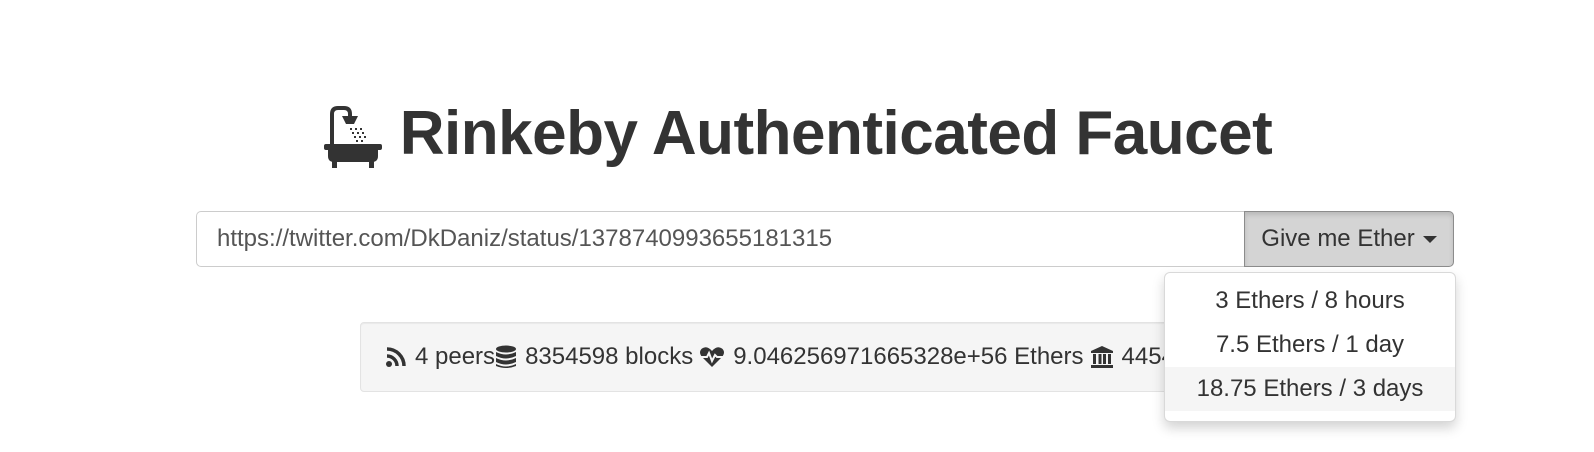 The width and height of the screenshot is (1594, 452). I want to click on page-title: Rinkeby Authenticated Faucet, so click(836, 133).